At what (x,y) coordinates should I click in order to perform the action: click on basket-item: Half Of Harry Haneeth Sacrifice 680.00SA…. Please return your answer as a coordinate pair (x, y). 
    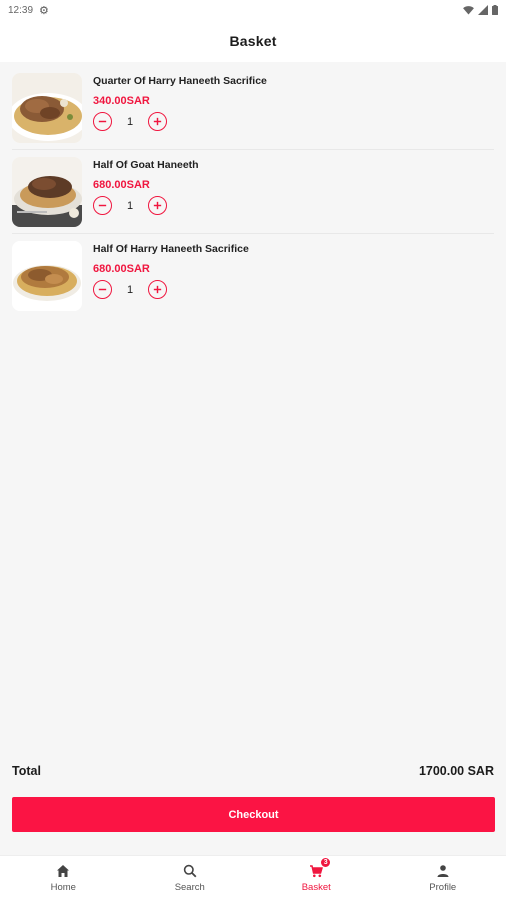
    Looking at the image, I should click on (253, 276).